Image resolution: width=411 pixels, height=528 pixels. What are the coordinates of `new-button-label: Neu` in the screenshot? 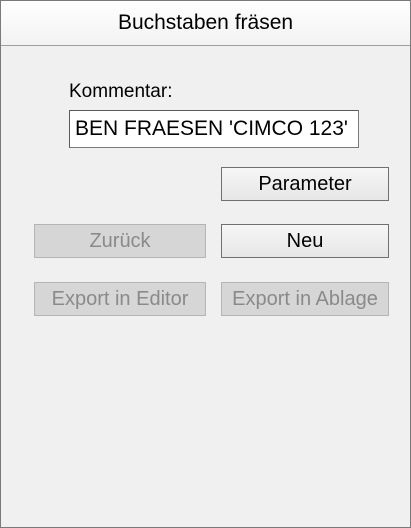 It's located at (305, 240).